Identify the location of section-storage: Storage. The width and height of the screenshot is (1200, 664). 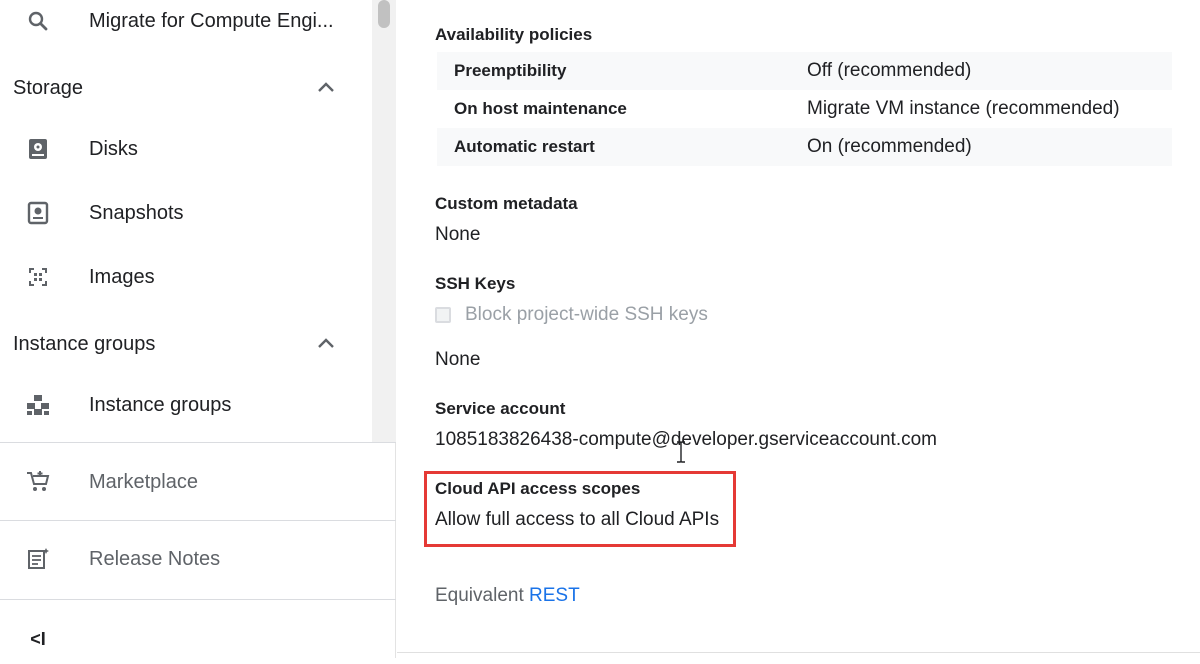
(185, 88).